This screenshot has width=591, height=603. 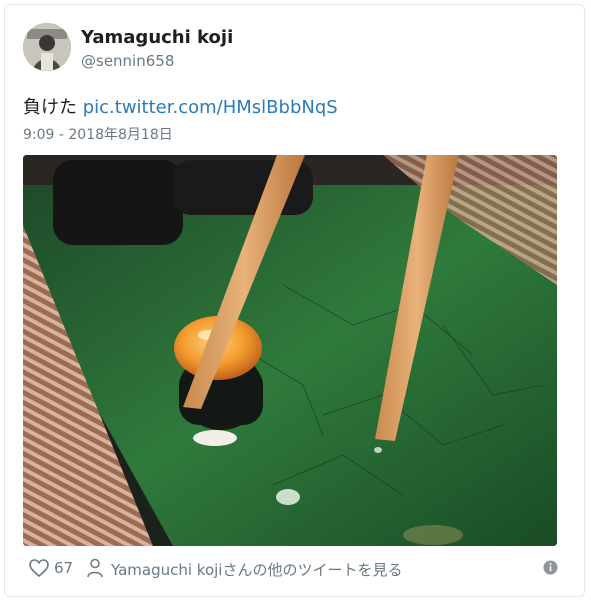 What do you see at coordinates (50, 107) in the screenshot?
I see `tweet-body: 負けた` at bounding box center [50, 107].